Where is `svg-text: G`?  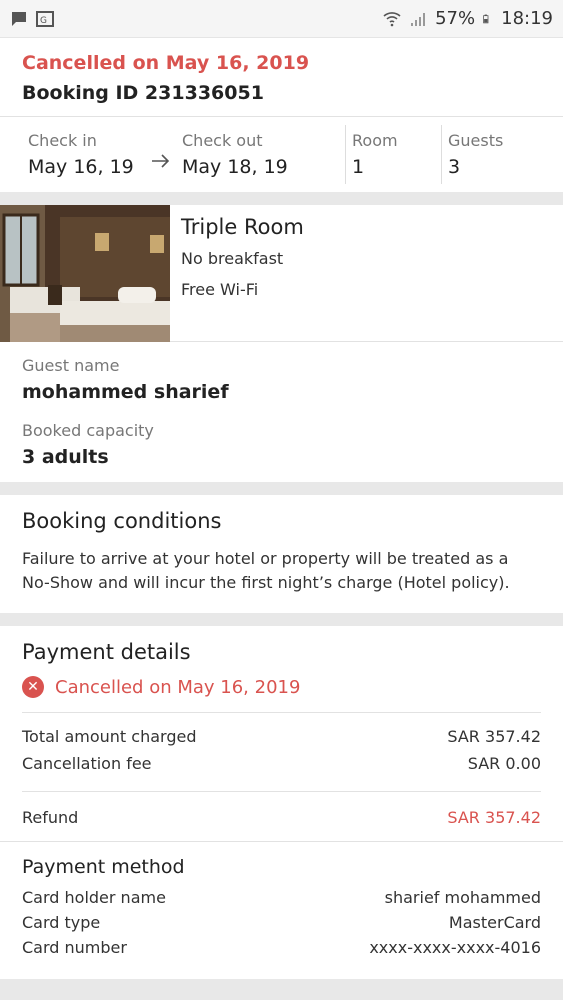
svg-text: G is located at coordinates (43, 21).